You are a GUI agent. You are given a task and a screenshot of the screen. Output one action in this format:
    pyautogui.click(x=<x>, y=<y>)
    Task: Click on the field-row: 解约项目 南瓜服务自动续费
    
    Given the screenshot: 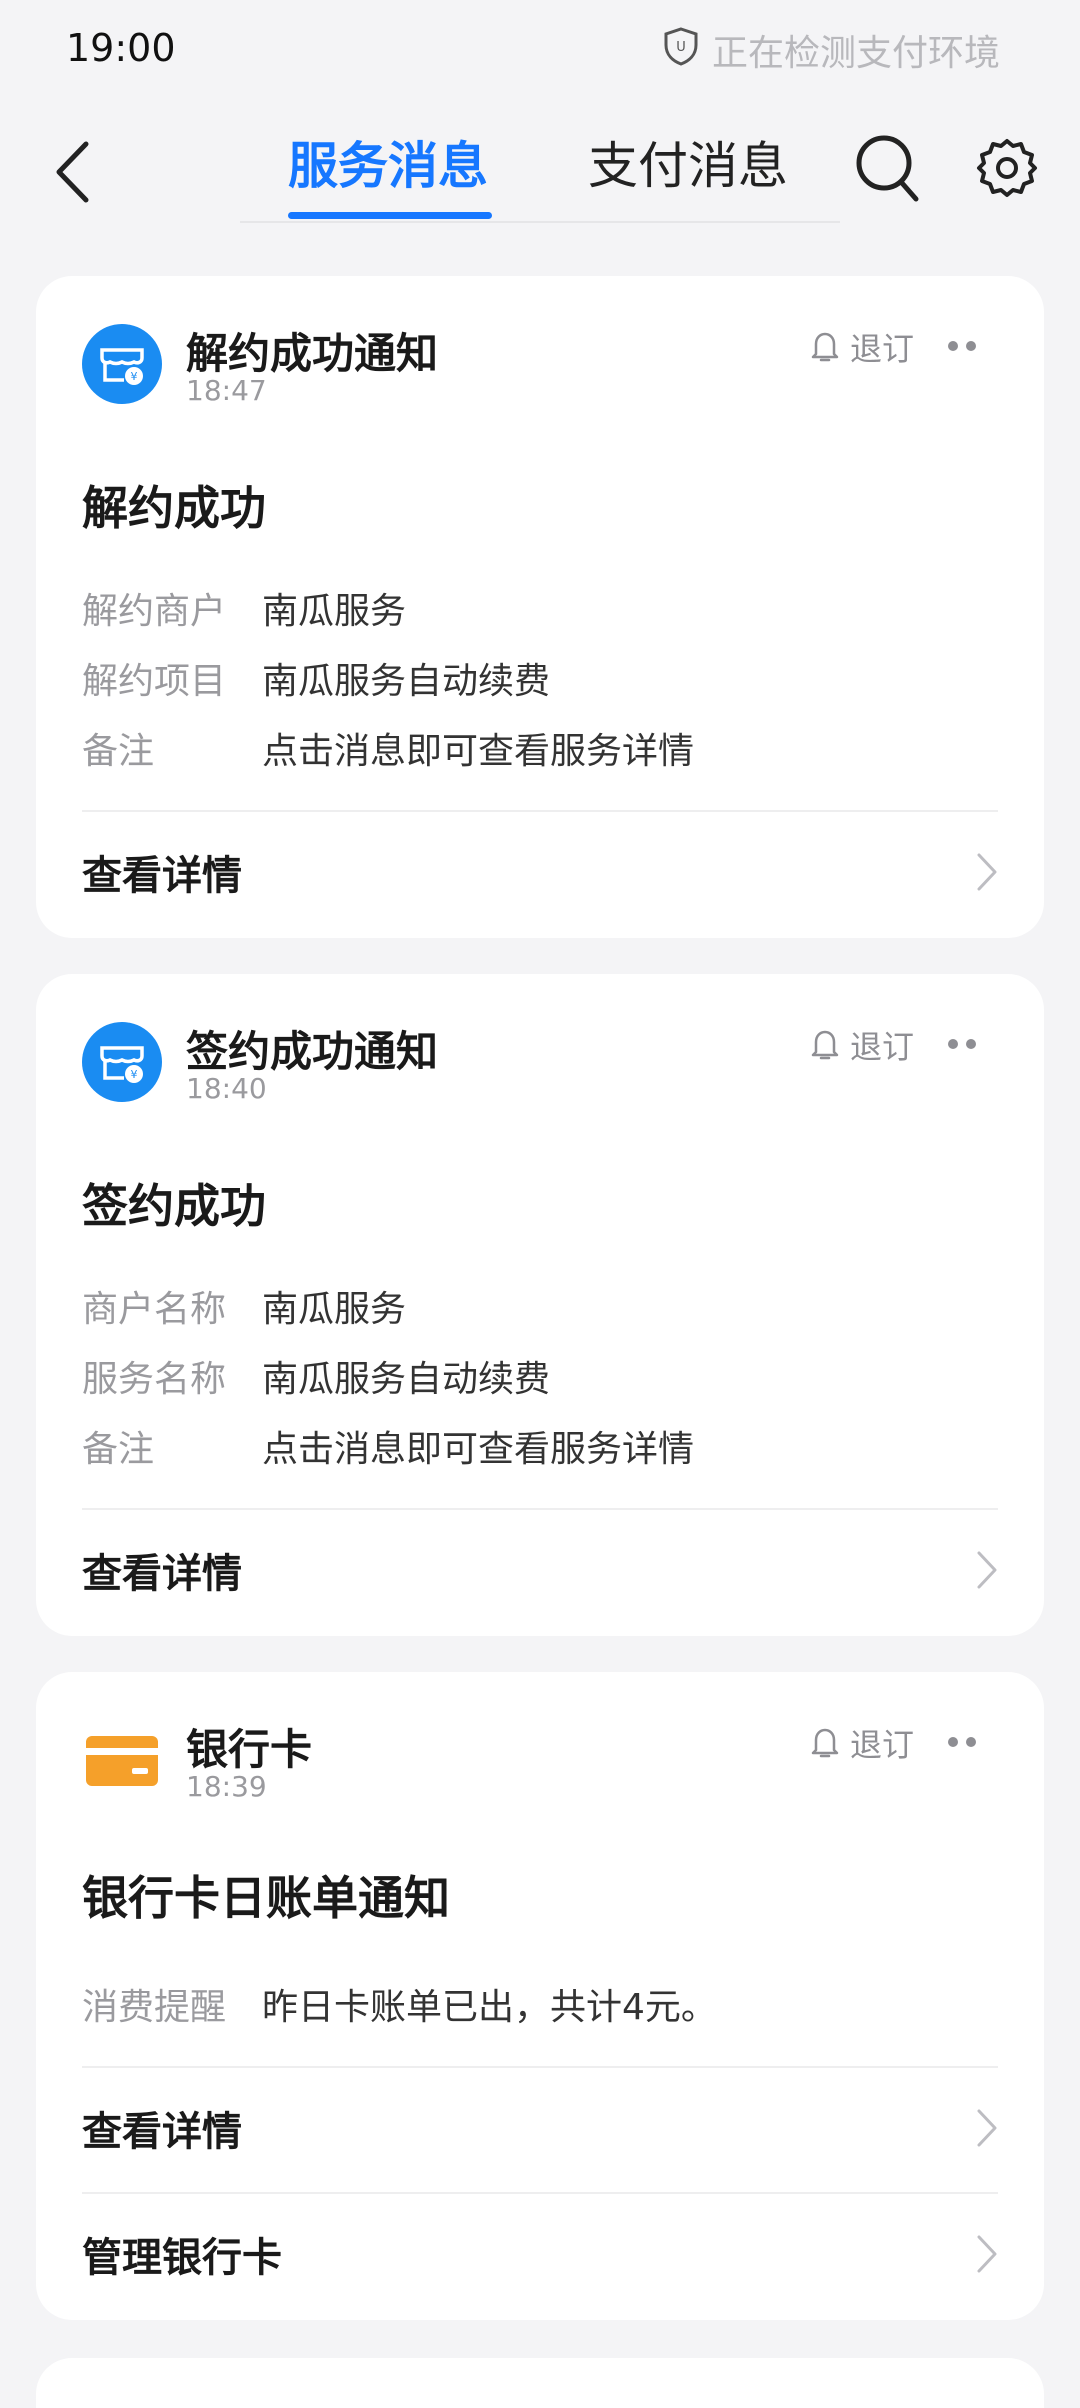 What is the action you would take?
    pyautogui.click(x=316, y=678)
    